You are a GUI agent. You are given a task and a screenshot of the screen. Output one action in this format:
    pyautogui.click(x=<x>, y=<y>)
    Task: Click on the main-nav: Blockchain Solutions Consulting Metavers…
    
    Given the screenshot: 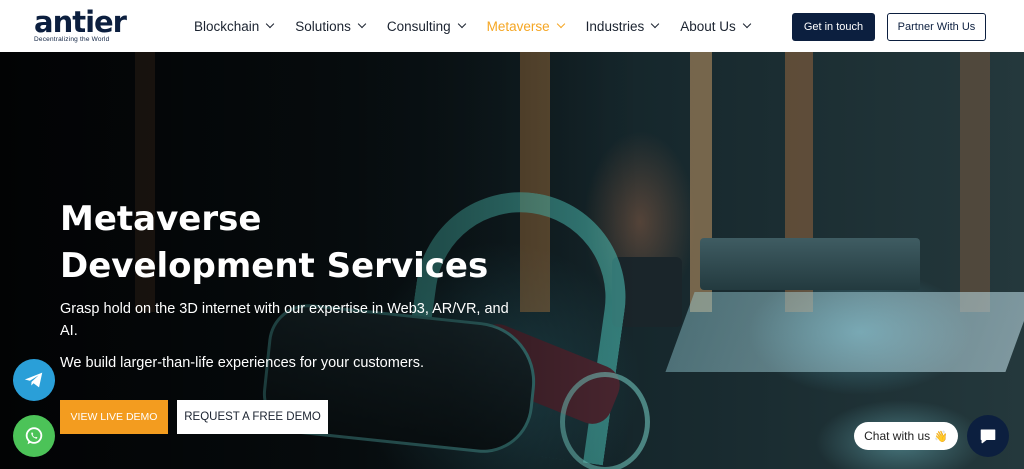 What is the action you would take?
    pyautogui.click(x=483, y=26)
    